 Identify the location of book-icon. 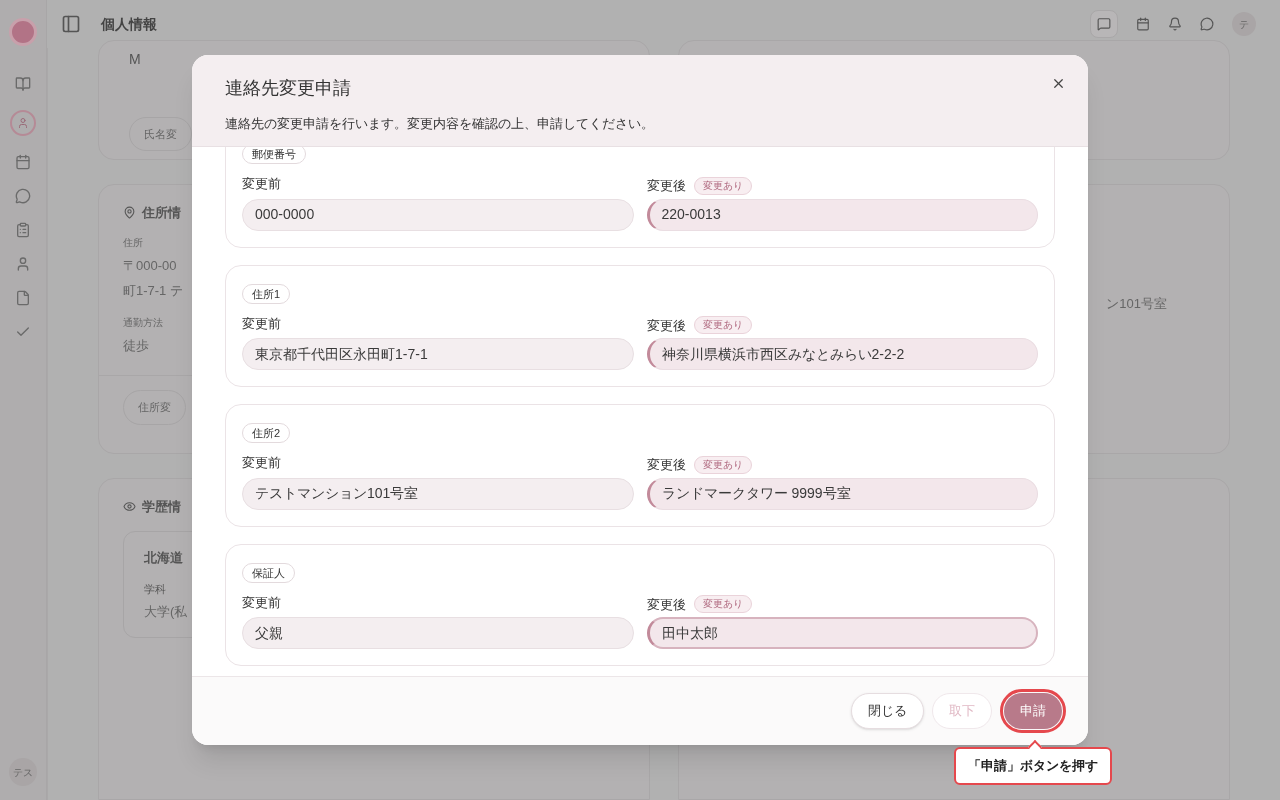
(23, 84).